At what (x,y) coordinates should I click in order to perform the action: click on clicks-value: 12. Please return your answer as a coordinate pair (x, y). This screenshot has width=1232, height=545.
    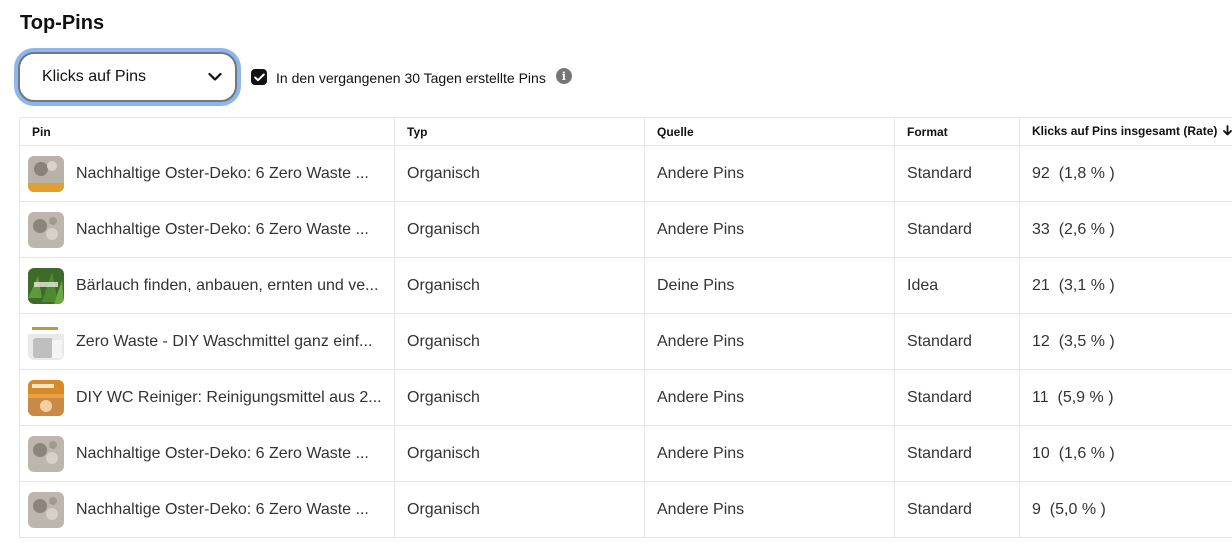
    Looking at the image, I should click on (1041, 341).